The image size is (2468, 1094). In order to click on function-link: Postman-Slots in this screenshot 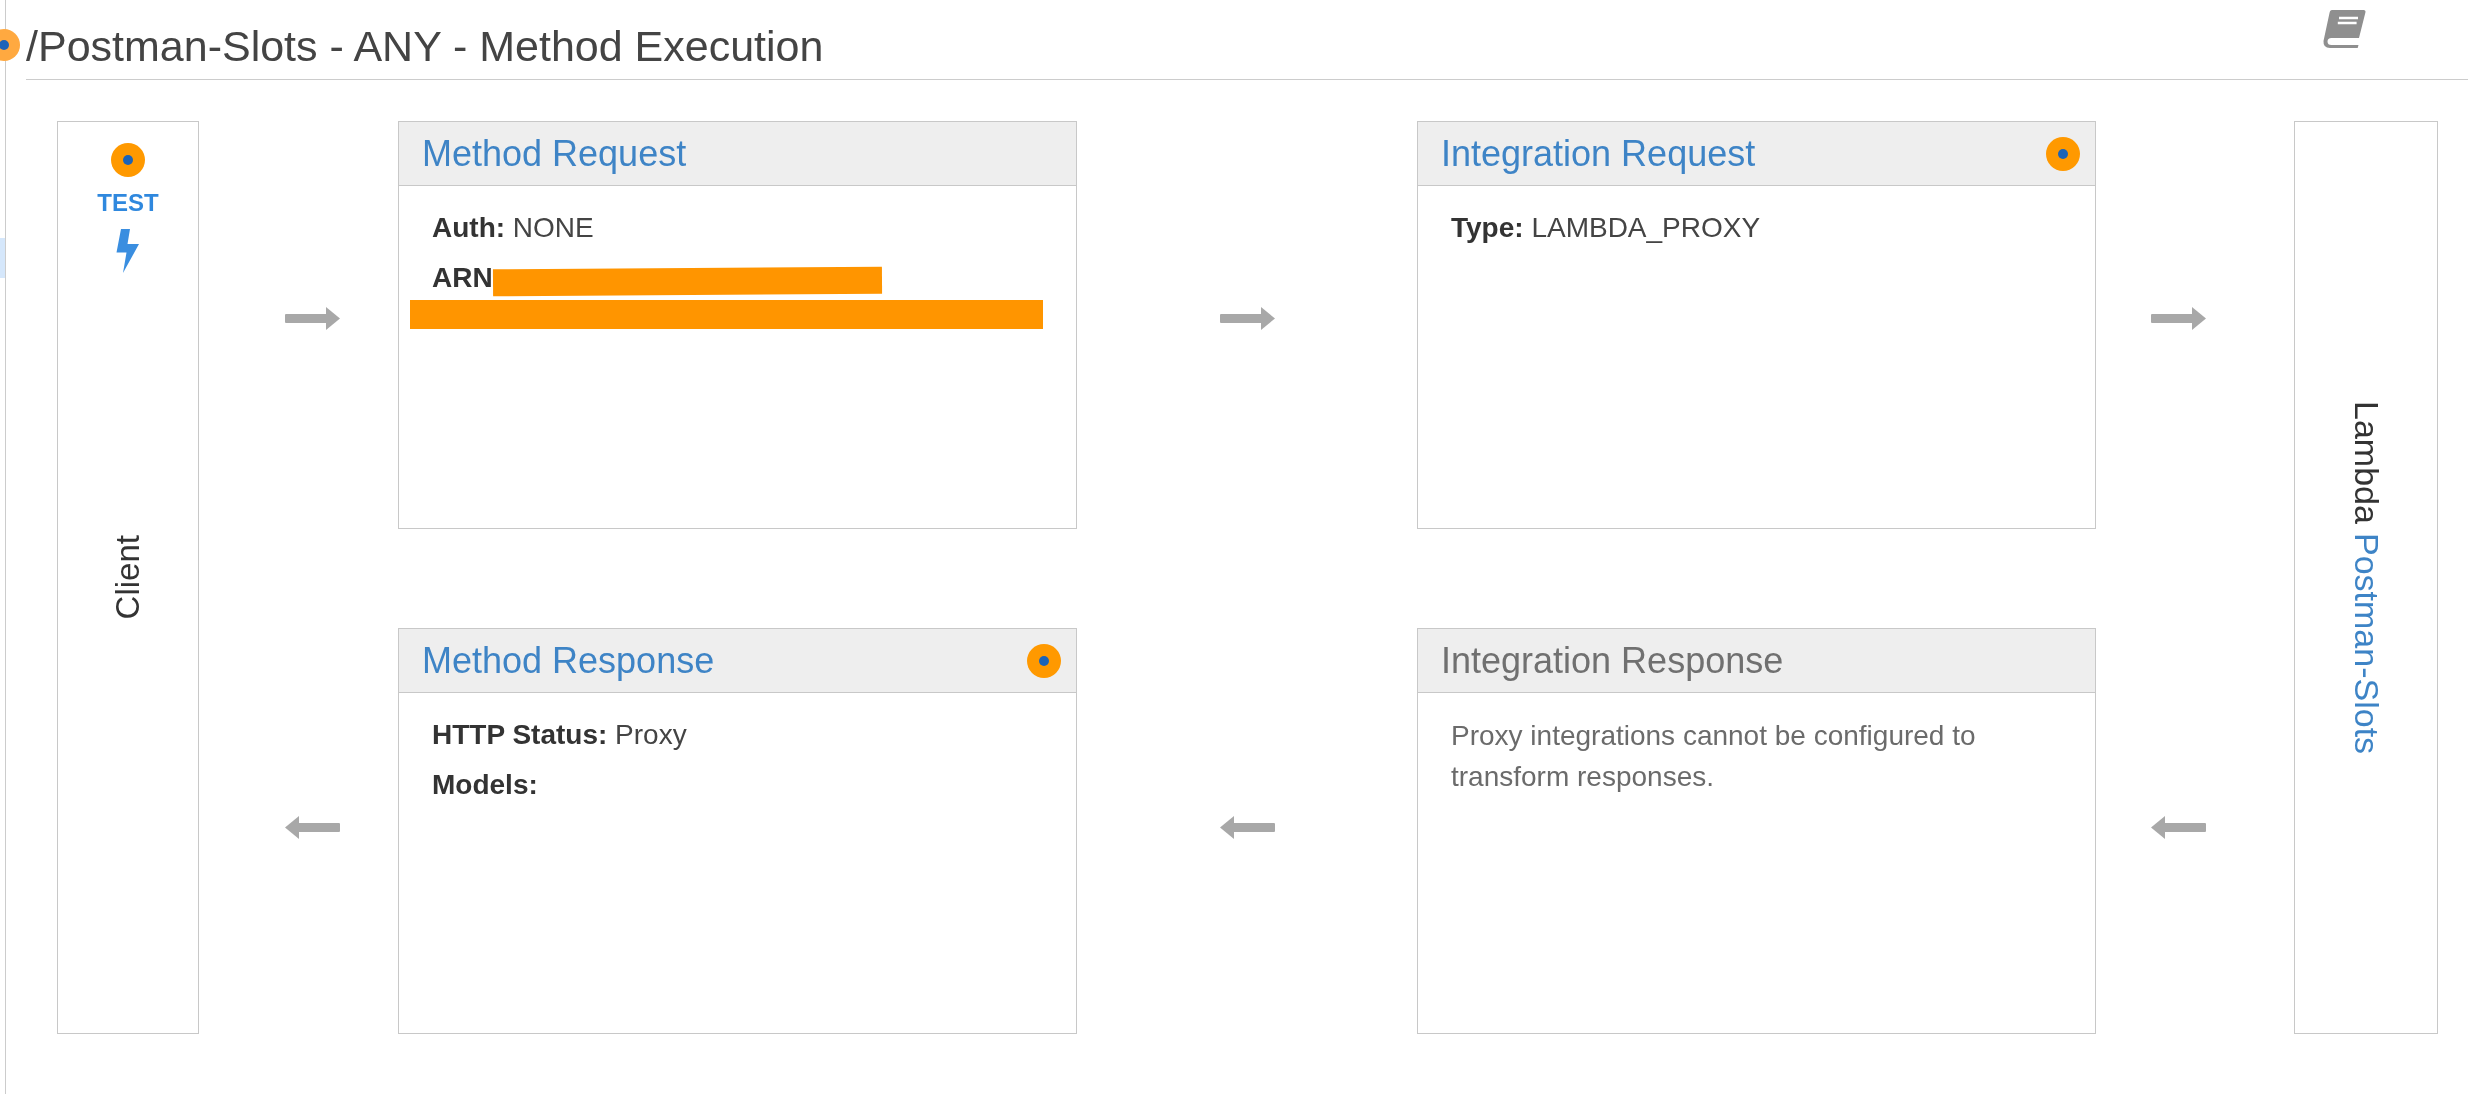, I will do `click(2366, 643)`.